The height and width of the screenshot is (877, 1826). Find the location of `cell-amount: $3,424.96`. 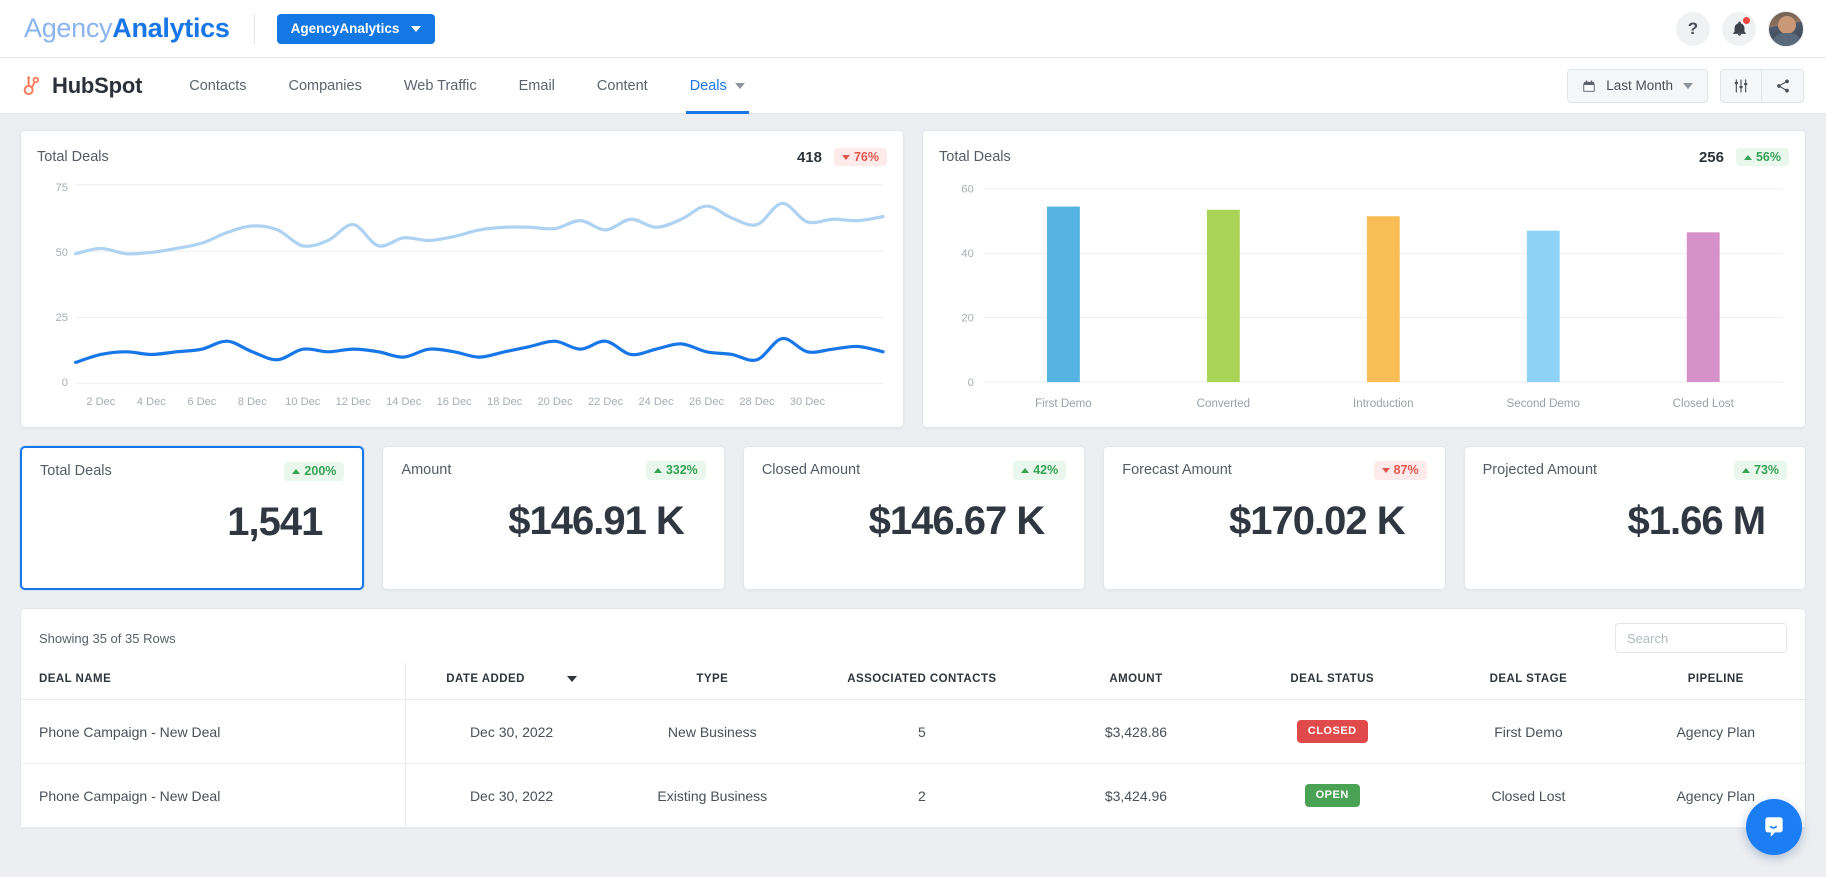

cell-amount: $3,424.96 is located at coordinates (1136, 795).